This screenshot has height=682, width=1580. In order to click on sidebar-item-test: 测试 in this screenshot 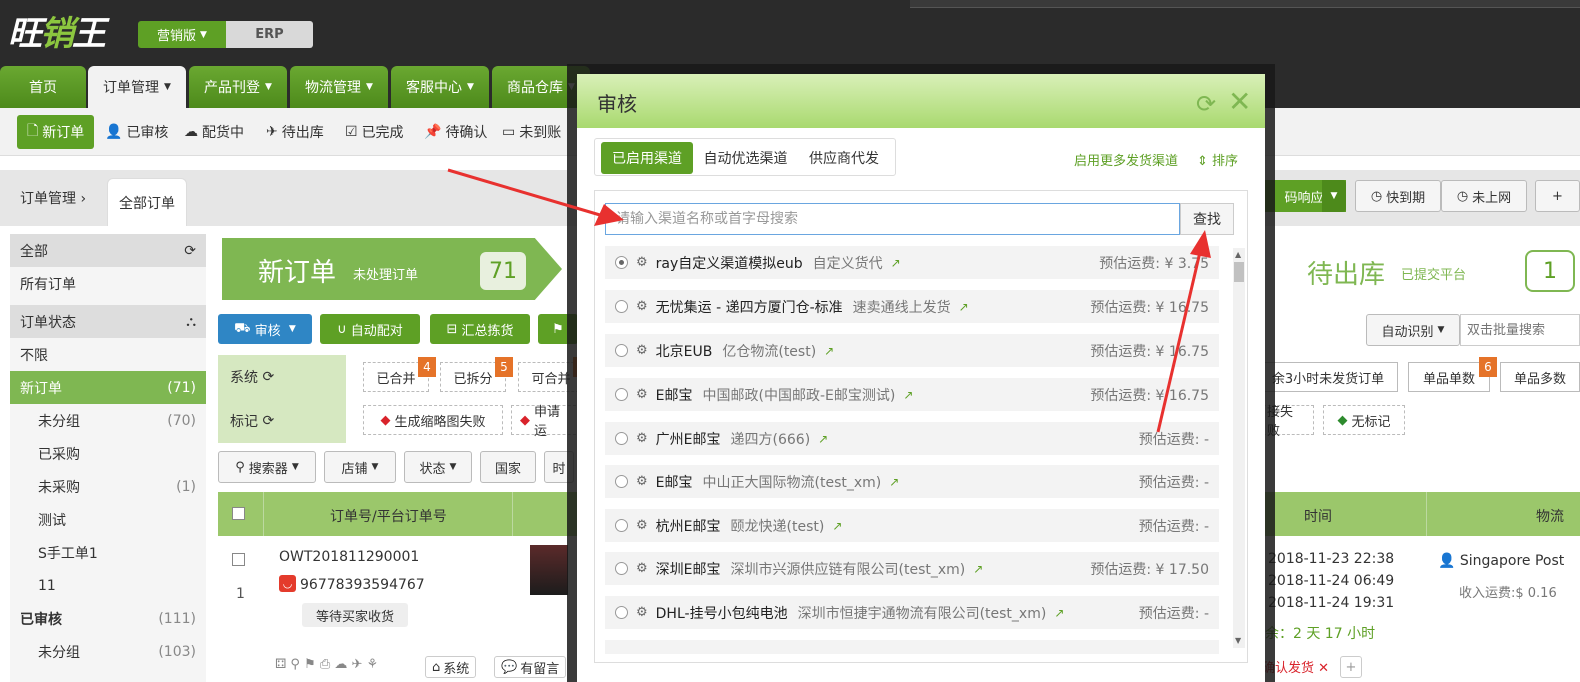, I will do `click(108, 519)`.